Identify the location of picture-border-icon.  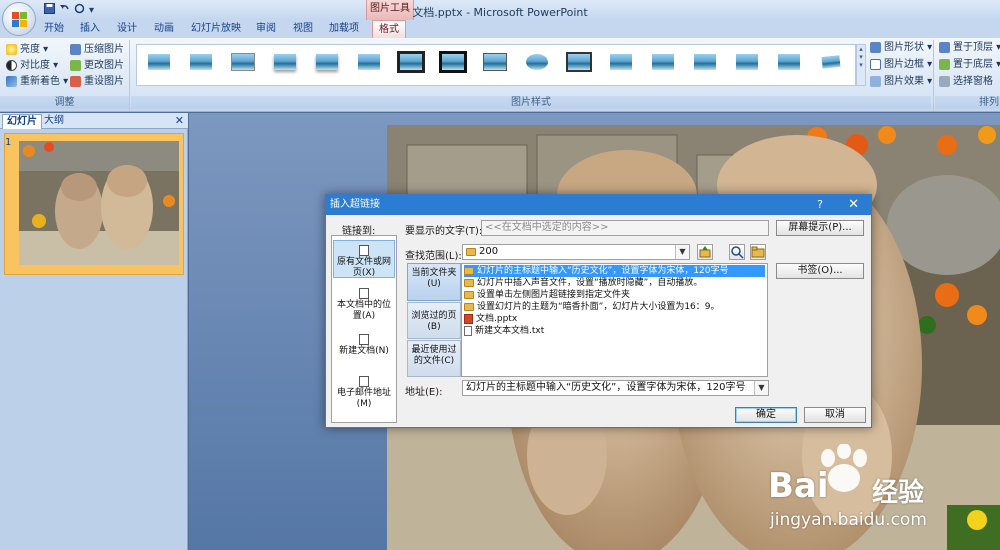
(875, 64).